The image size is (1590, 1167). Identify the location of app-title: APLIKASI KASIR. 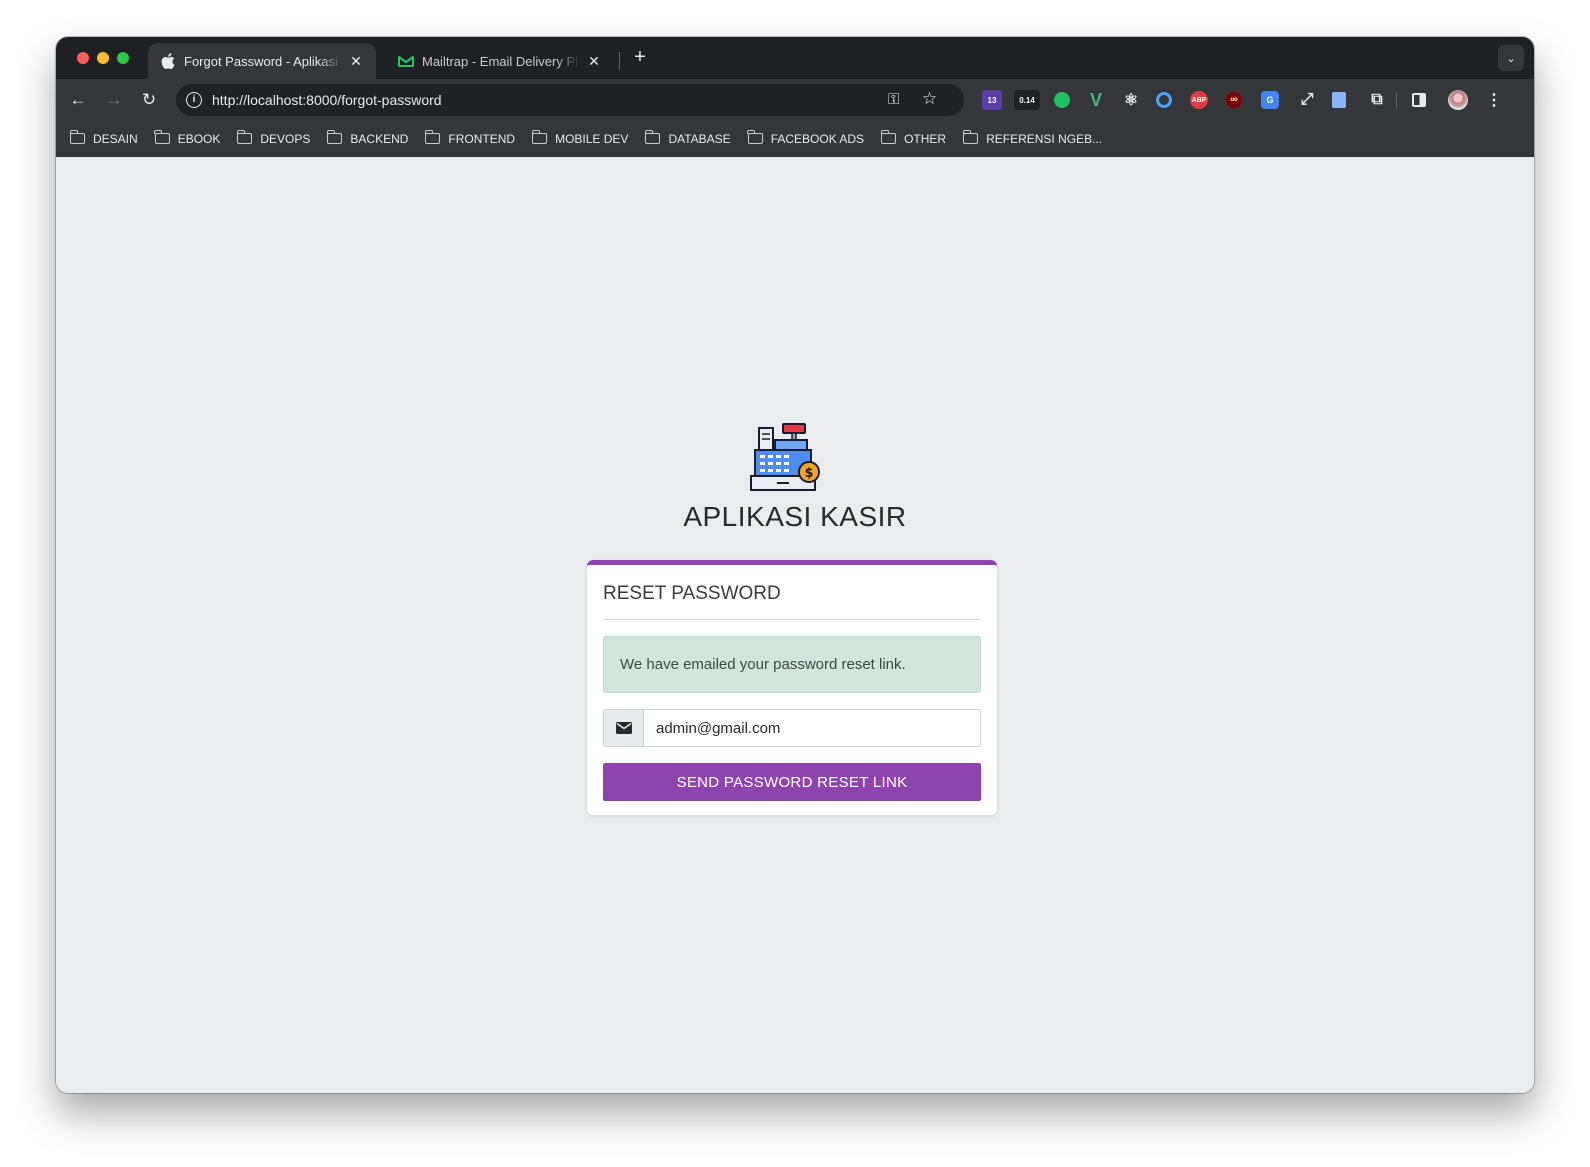
(795, 516).